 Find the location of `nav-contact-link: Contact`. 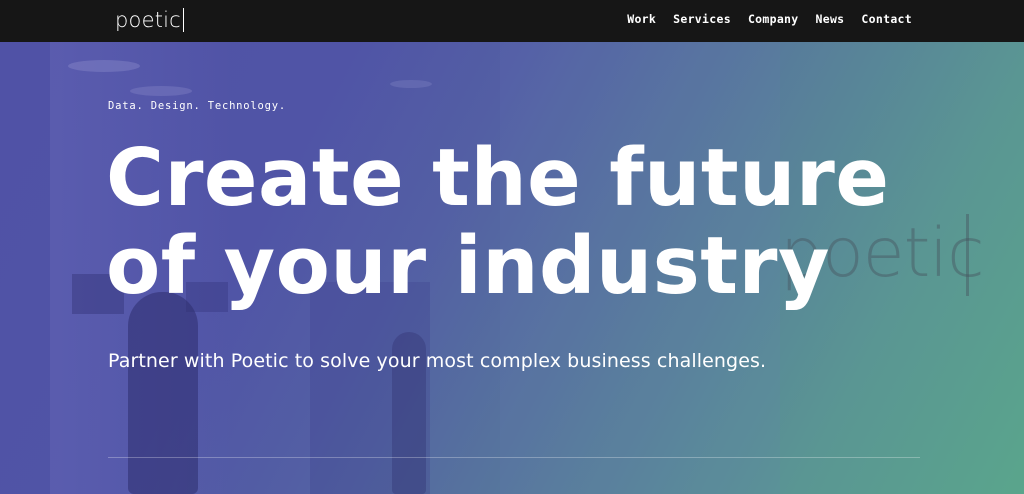

nav-contact-link: Contact is located at coordinates (886, 19).